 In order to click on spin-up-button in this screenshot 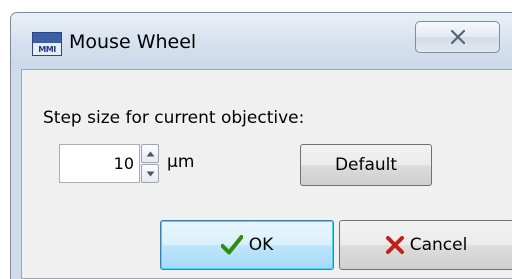, I will do `click(150, 153)`.